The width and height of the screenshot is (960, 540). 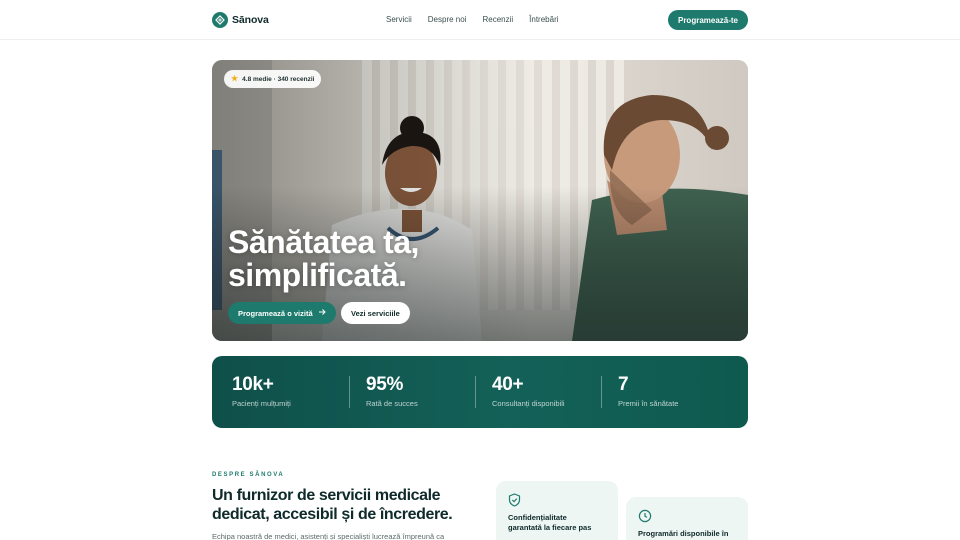 What do you see at coordinates (235, 78) in the screenshot?
I see `star-icon: ★` at bounding box center [235, 78].